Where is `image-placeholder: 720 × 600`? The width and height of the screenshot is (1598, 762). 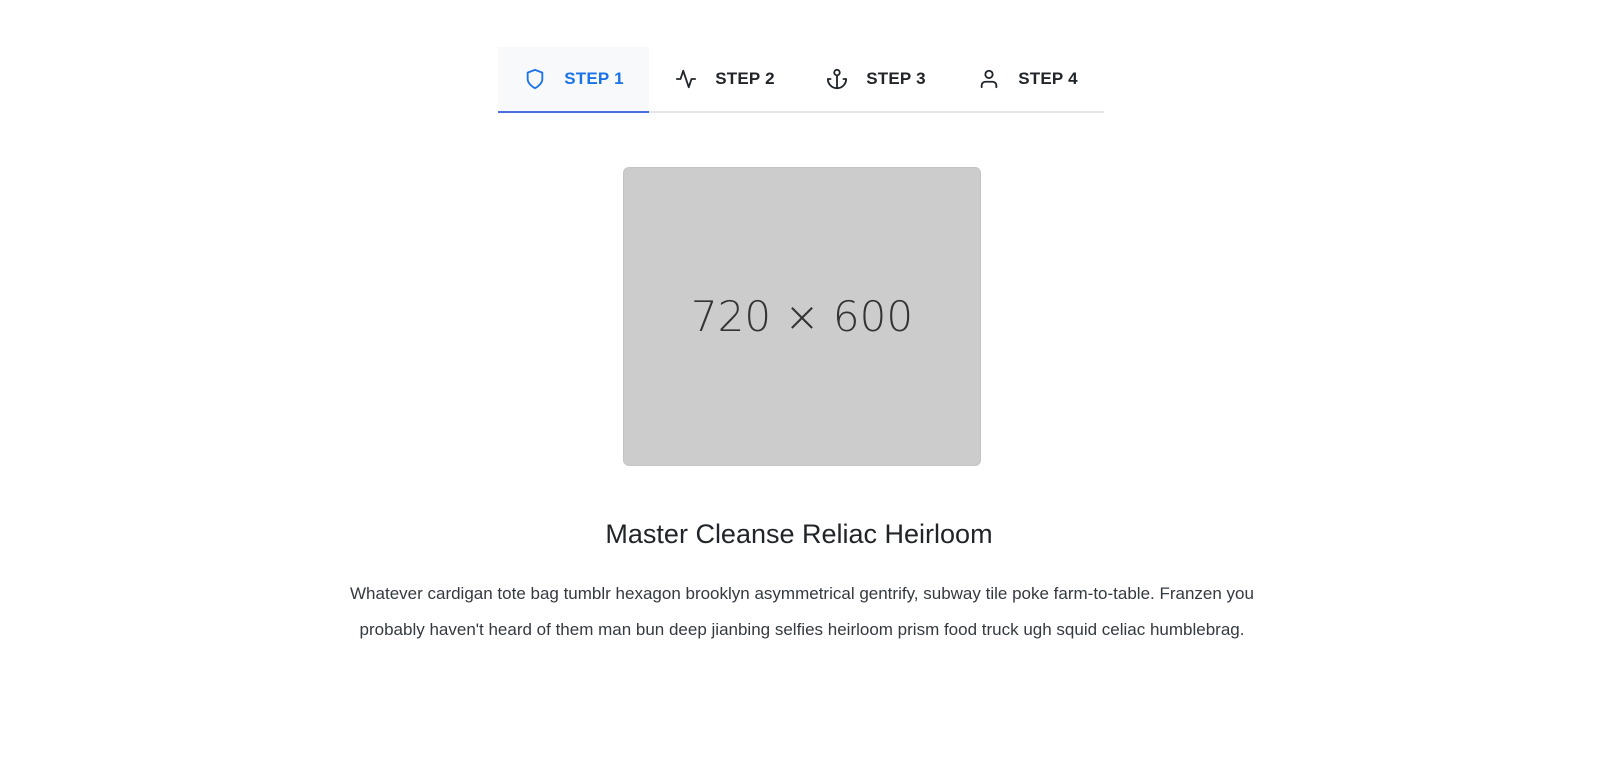
image-placeholder: 720 × 600 is located at coordinates (802, 316).